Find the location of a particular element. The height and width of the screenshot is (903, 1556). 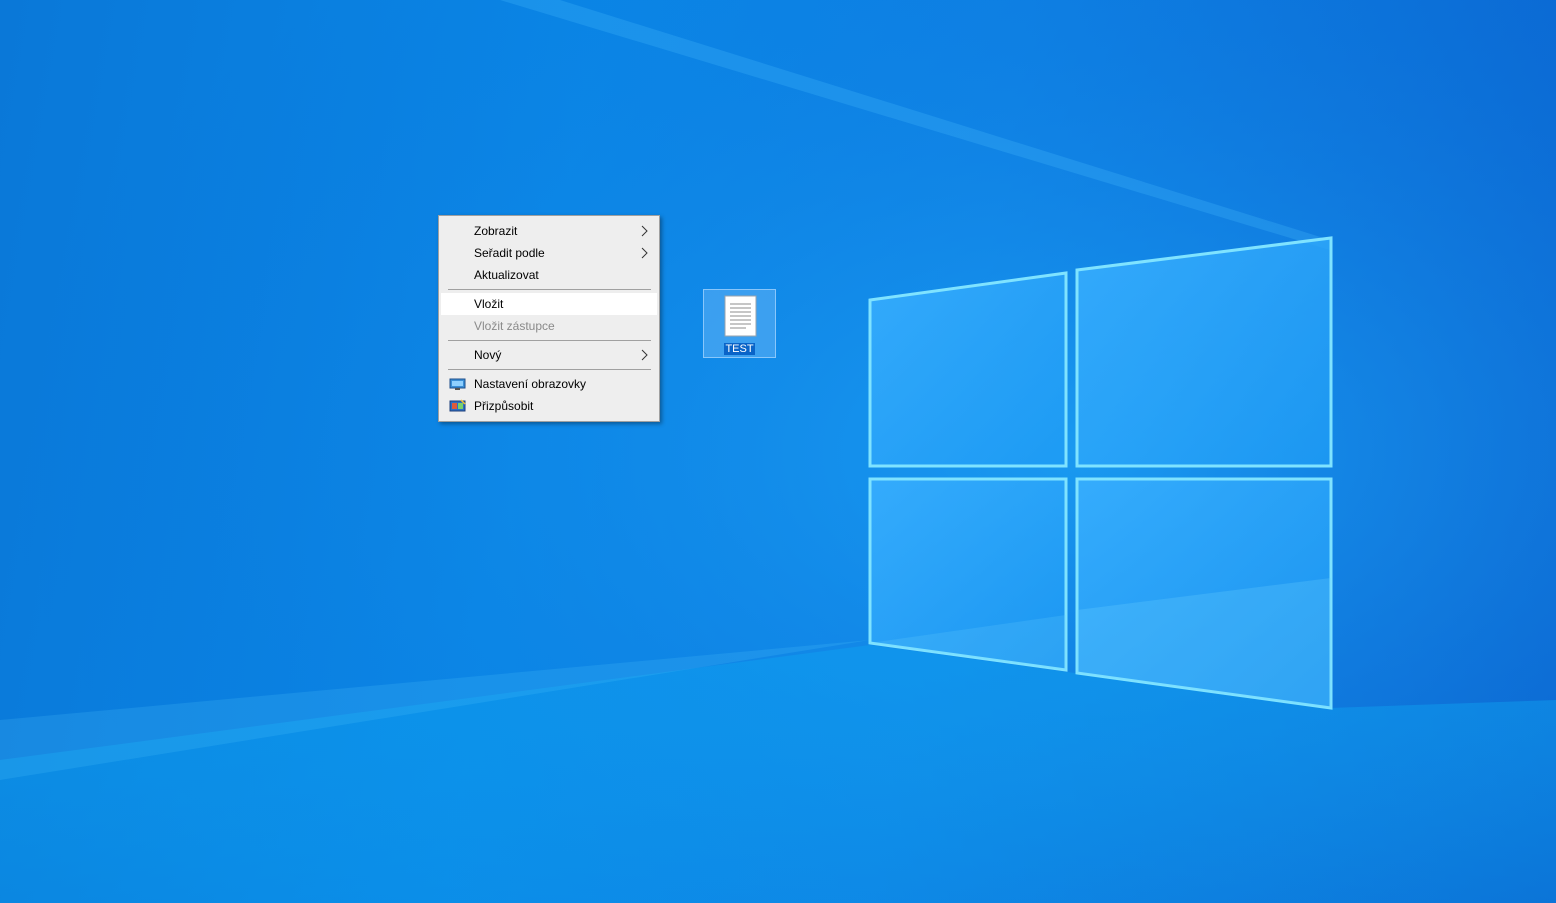

menu-item-vlozit: Vložit is located at coordinates (549, 304).